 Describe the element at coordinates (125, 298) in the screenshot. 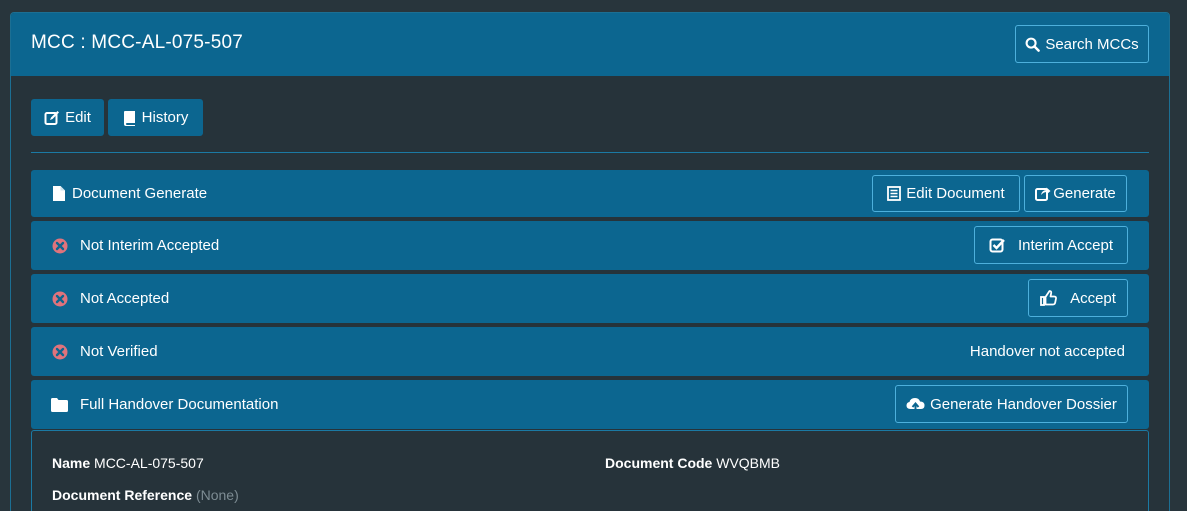

I see `accept-status-label: Not Accepted` at that location.